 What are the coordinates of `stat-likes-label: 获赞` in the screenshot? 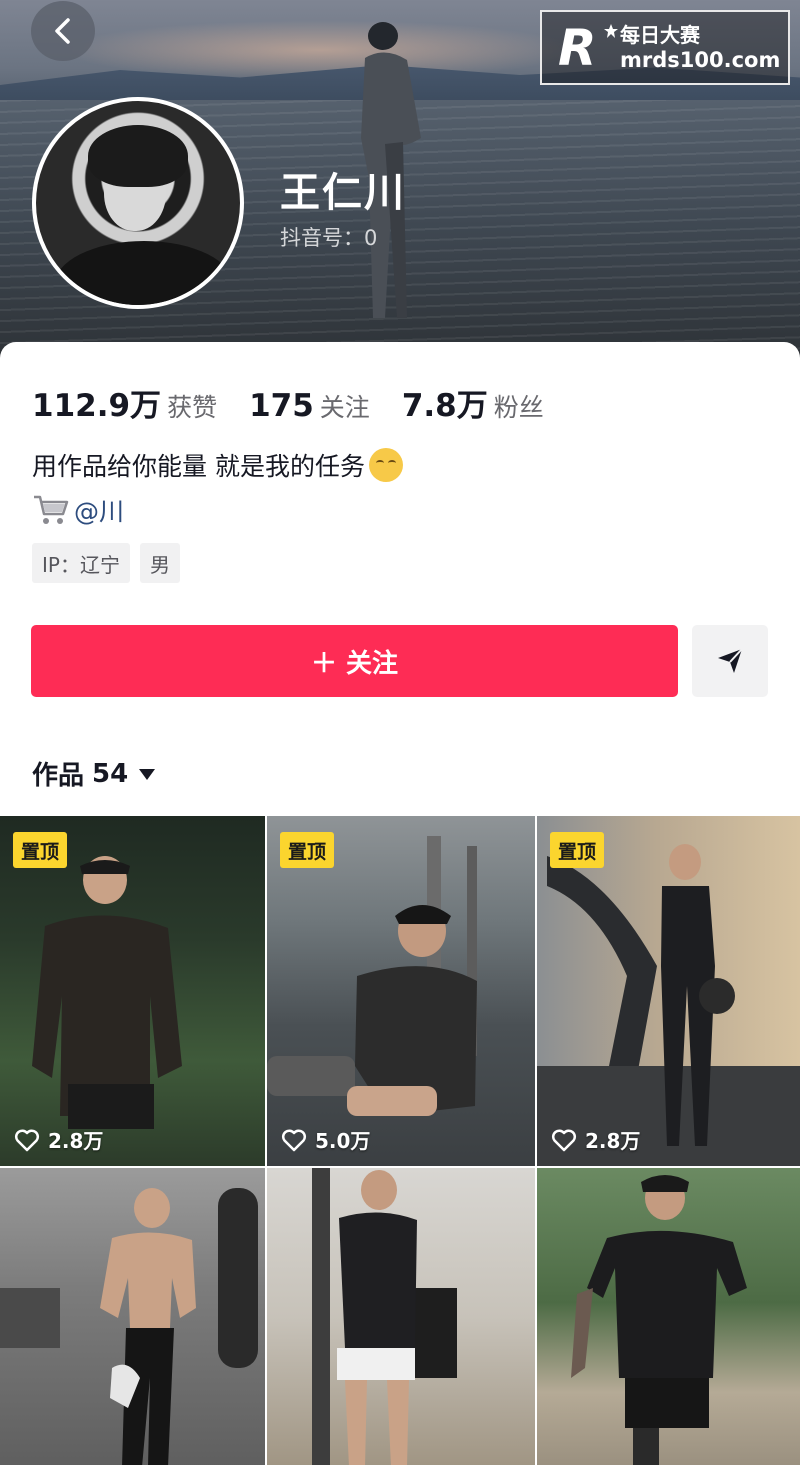 It's located at (192, 407).